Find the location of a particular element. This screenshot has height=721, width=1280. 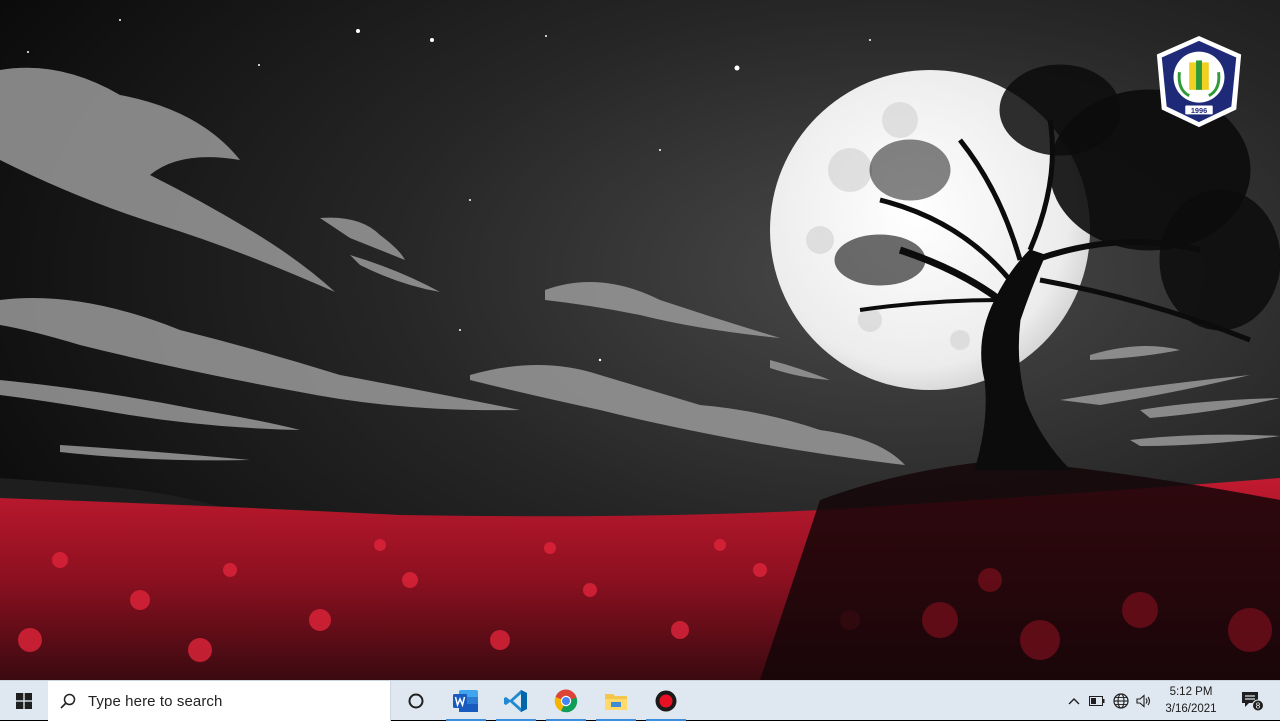

volume-icon is located at coordinates (1143, 701).